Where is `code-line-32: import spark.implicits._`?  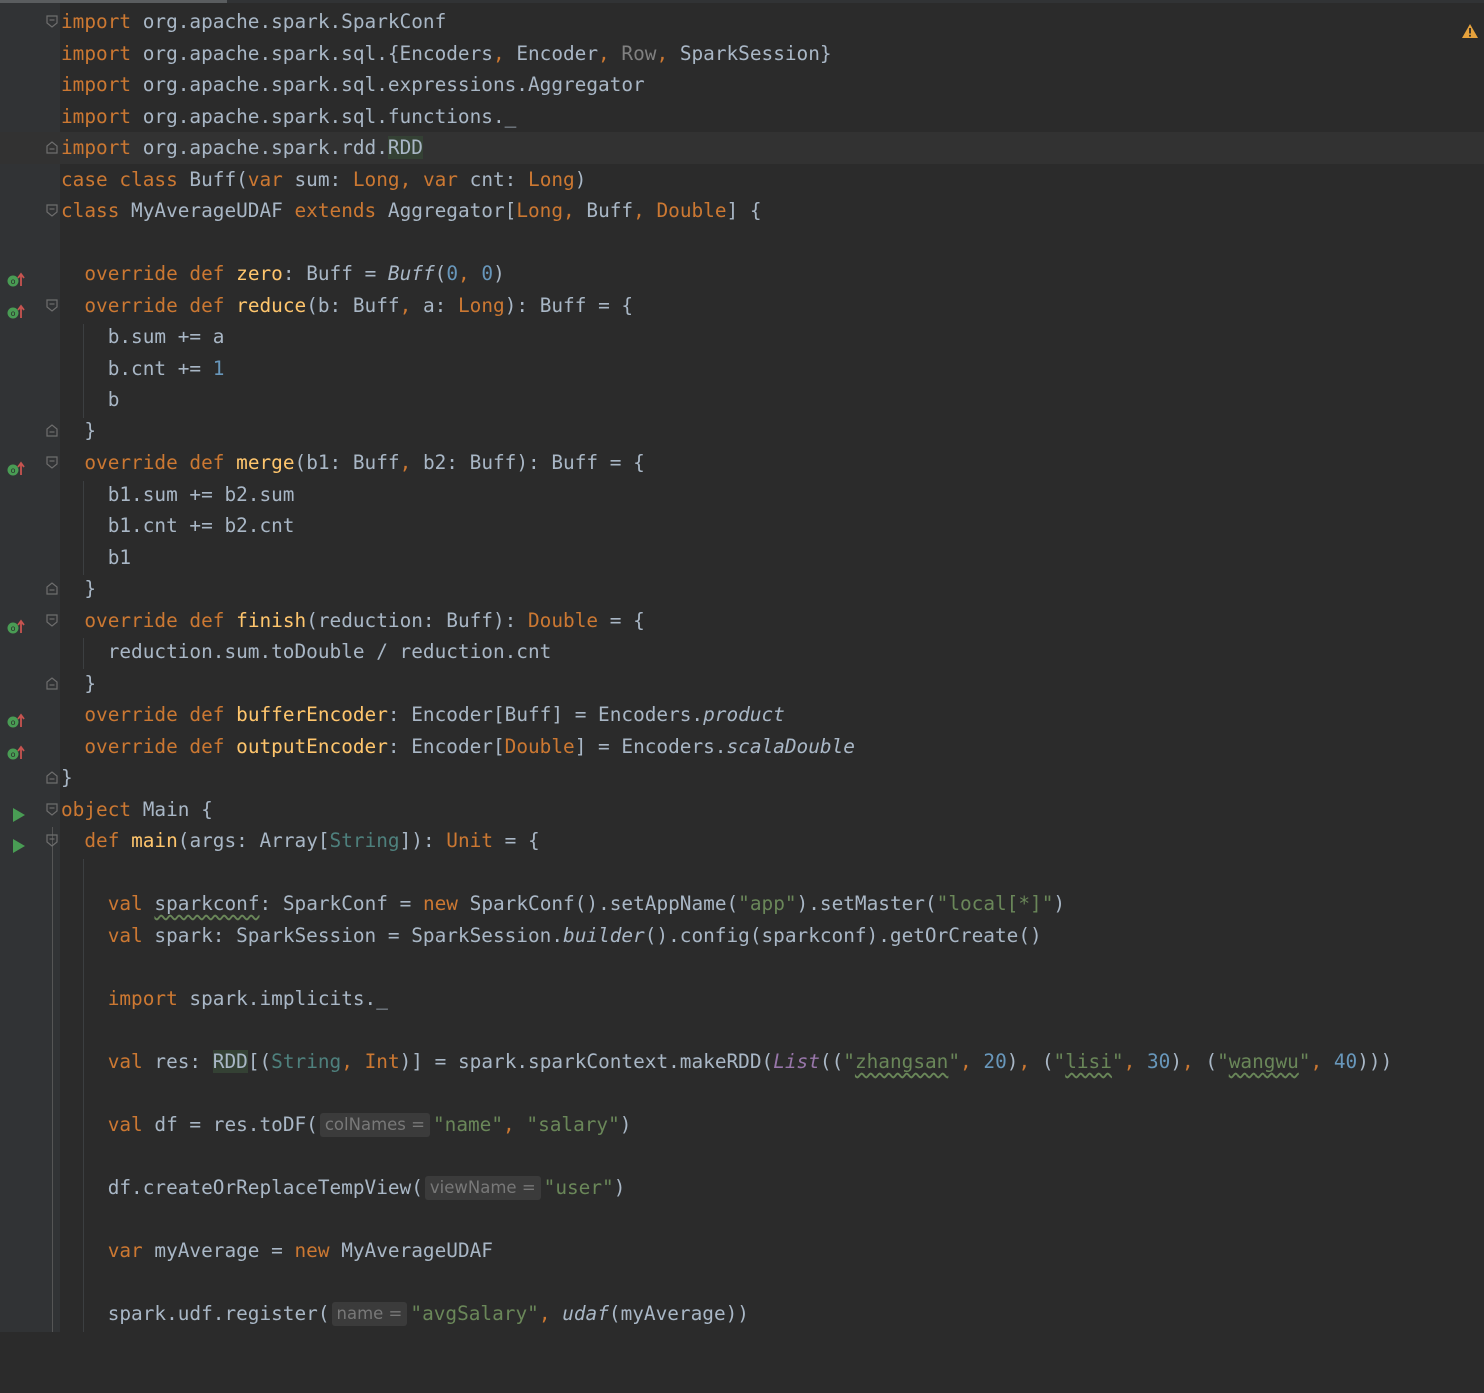
code-line-32: import spark.implicits._ is located at coordinates (742, 999).